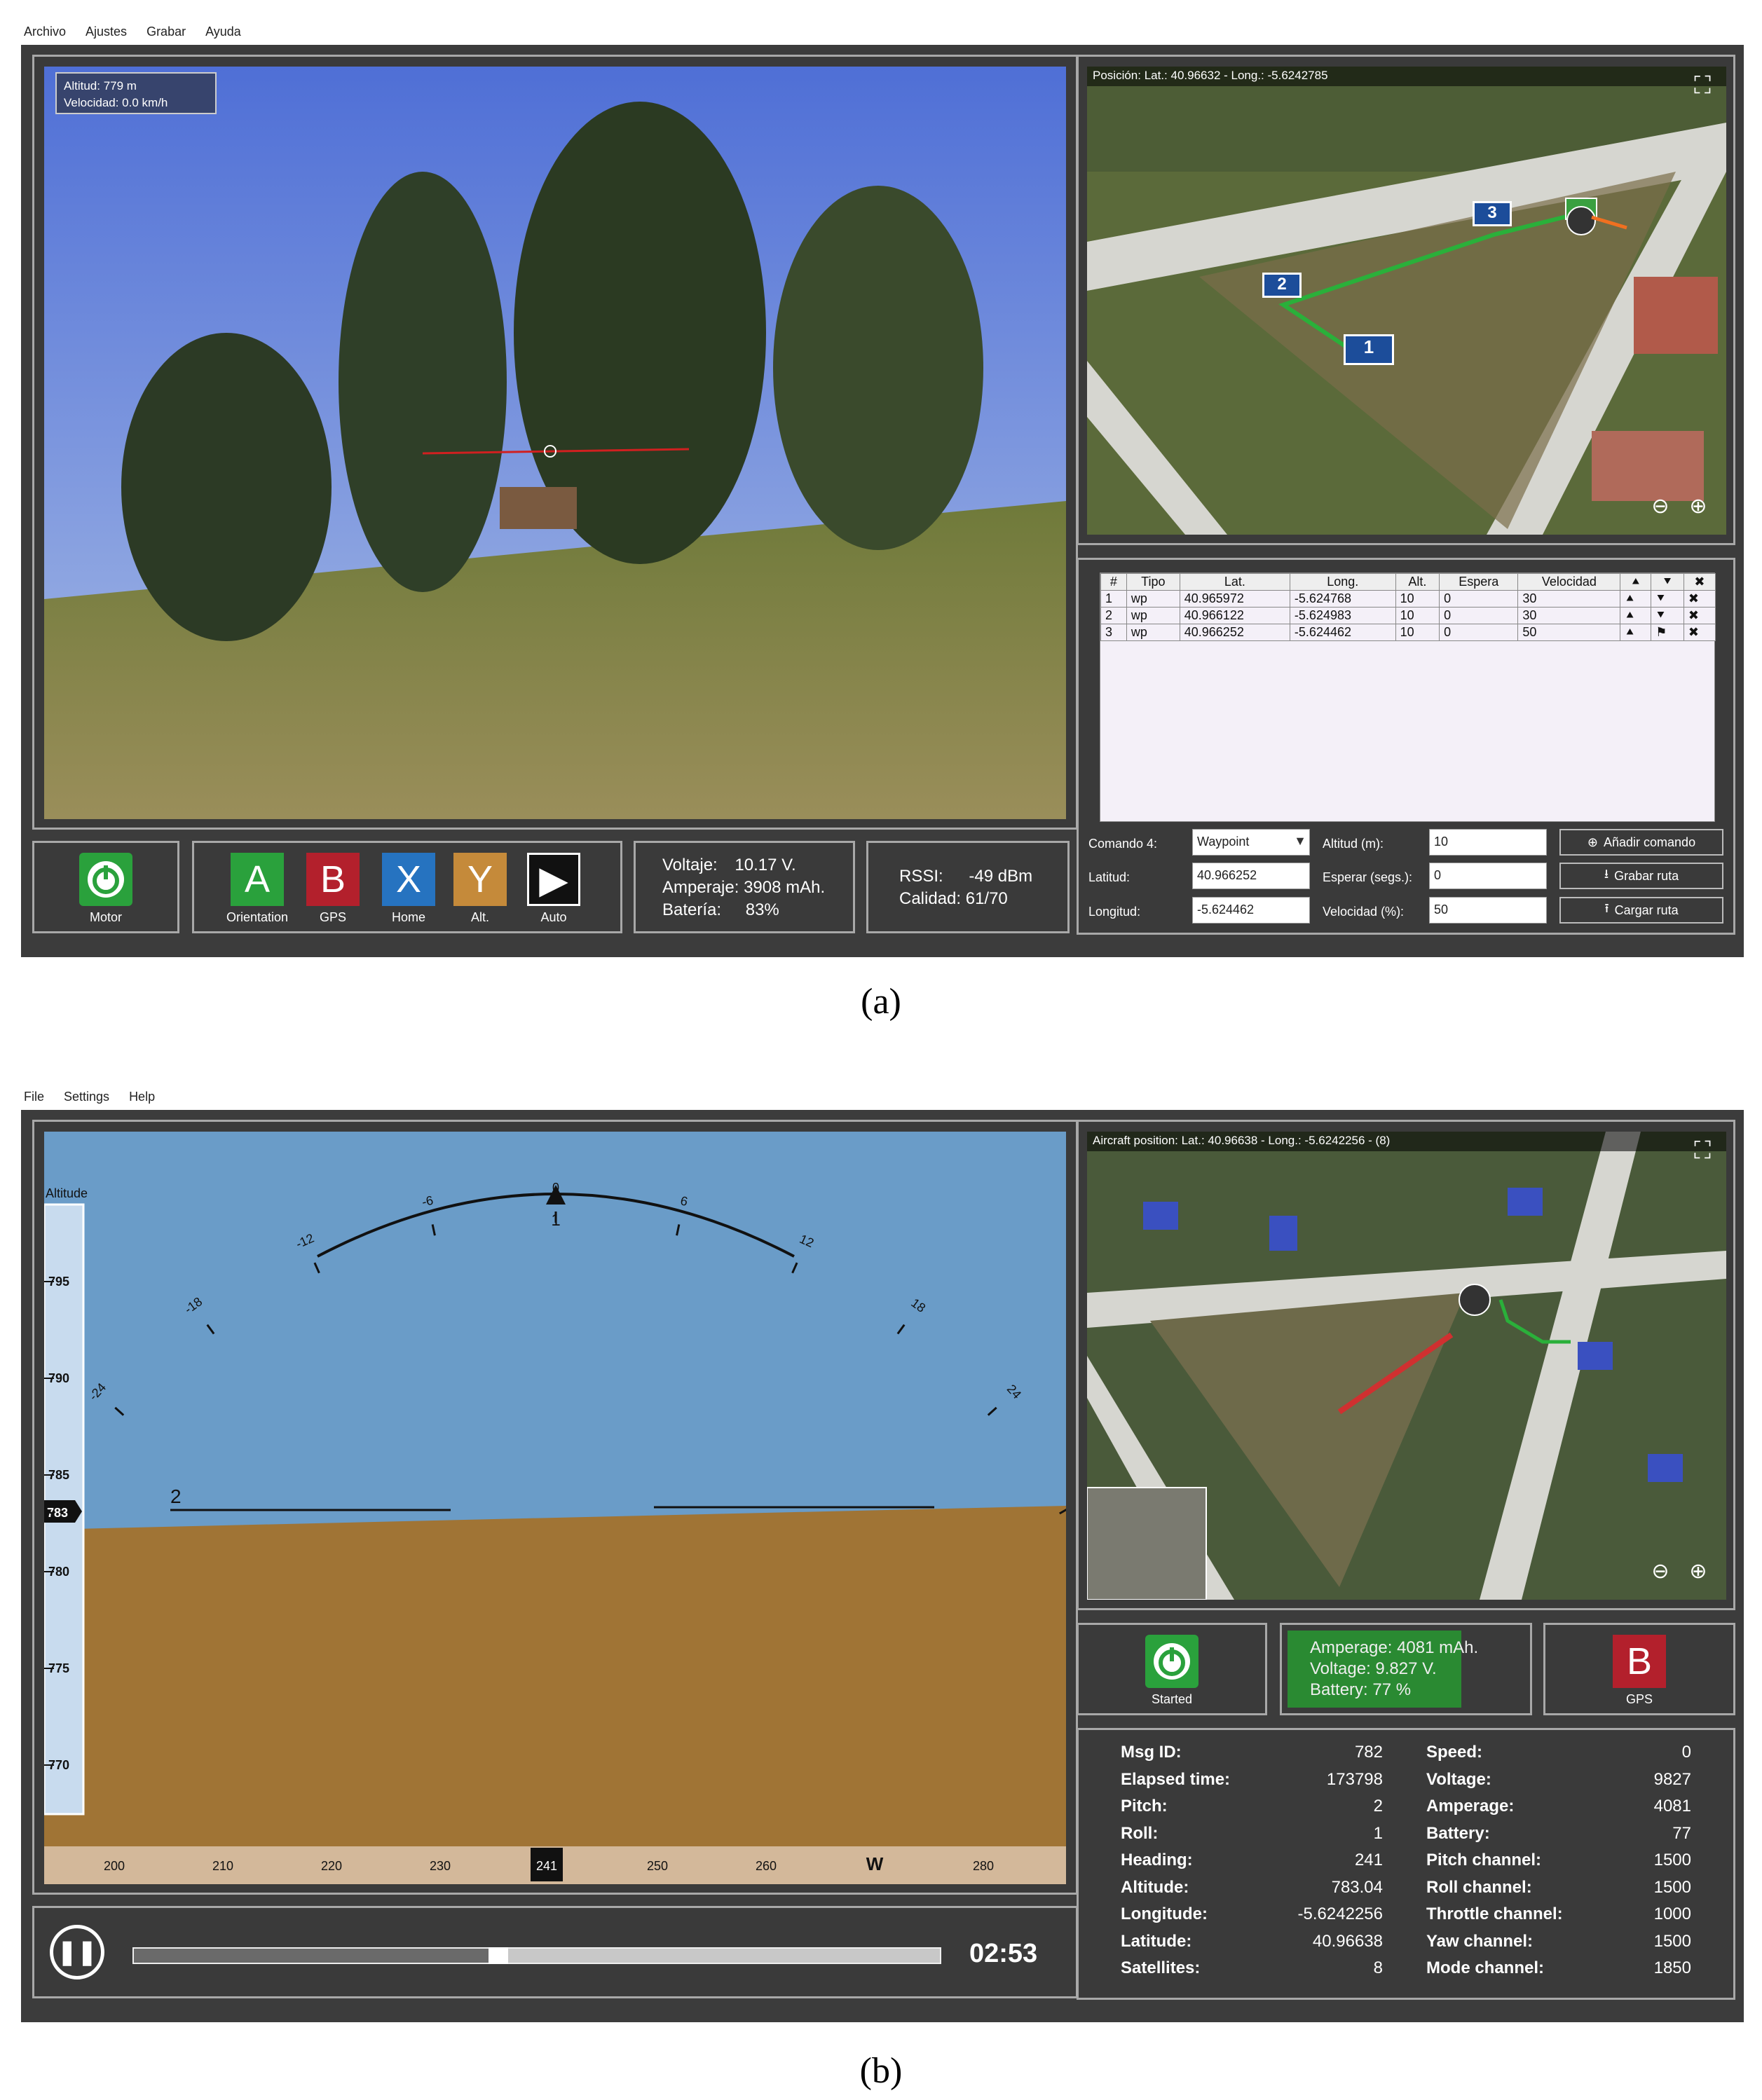 The image size is (1762, 2100). Describe the element at coordinates (257, 879) in the screenshot. I see `key-a: A` at that location.